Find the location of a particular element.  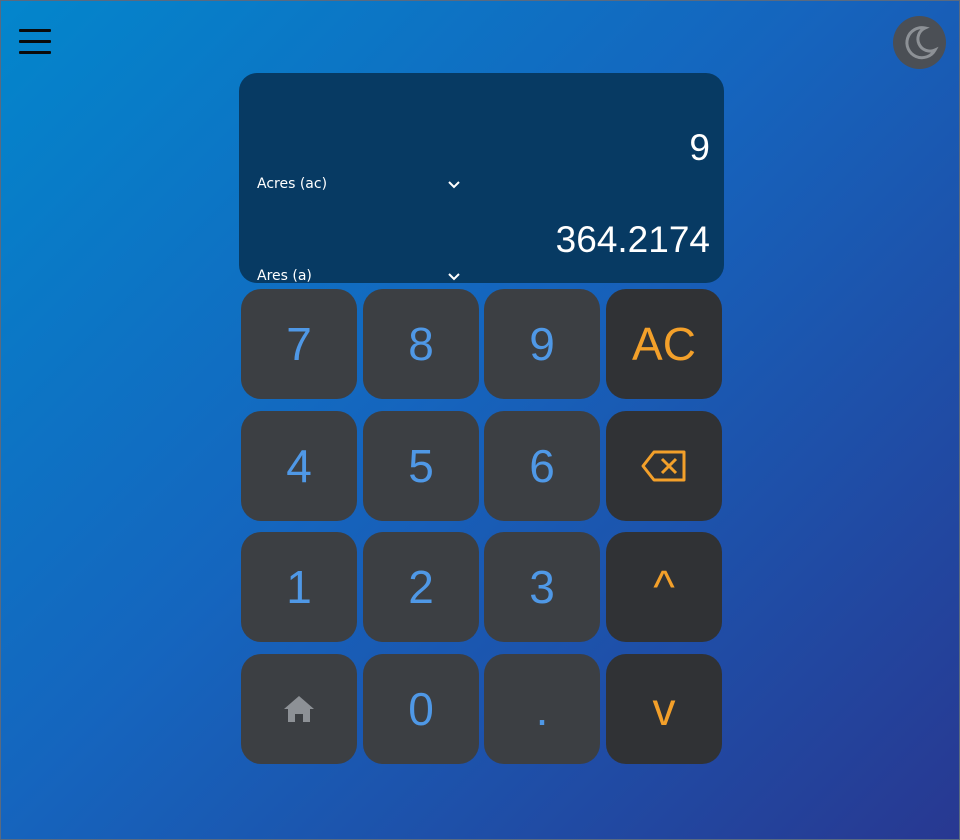

caret-up-icon: ^ is located at coordinates (664, 587).